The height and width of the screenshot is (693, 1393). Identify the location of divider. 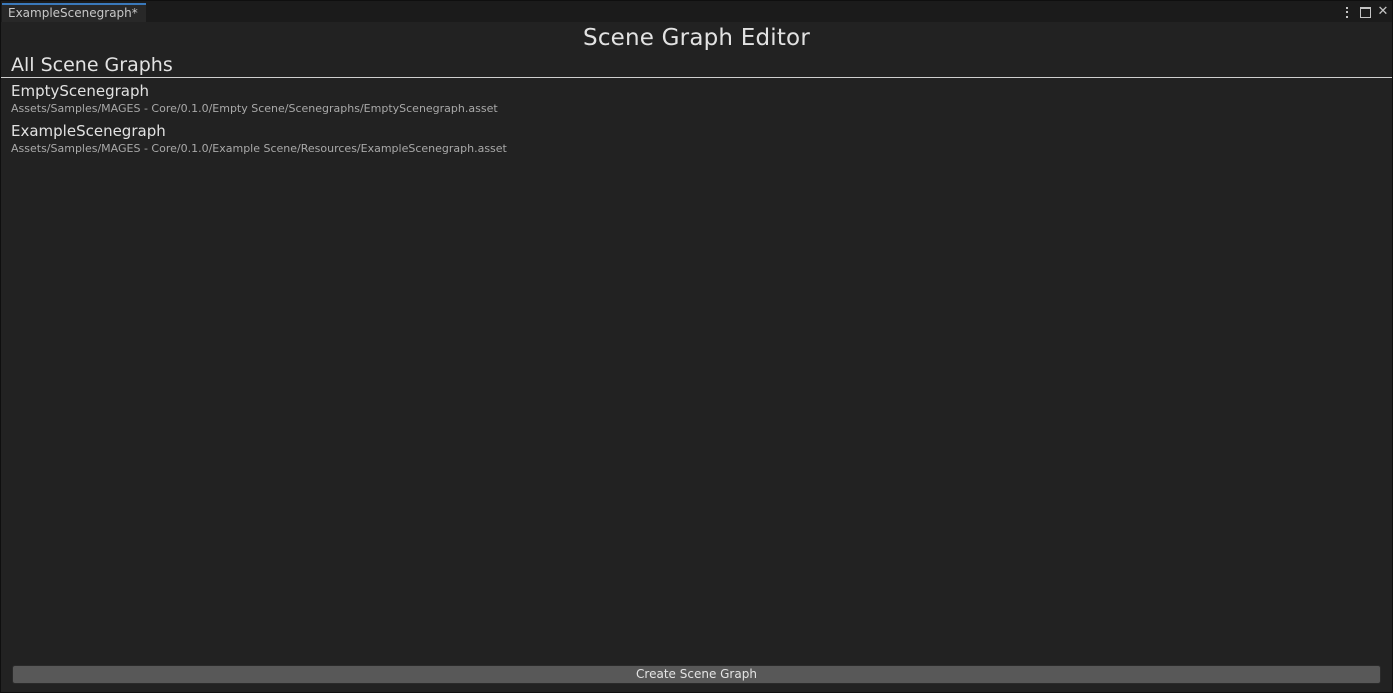
(696, 77).